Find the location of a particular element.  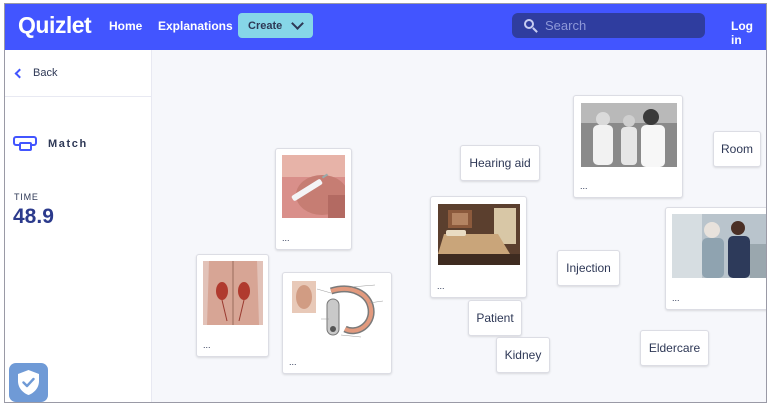

search-input is located at coordinates (620, 25).